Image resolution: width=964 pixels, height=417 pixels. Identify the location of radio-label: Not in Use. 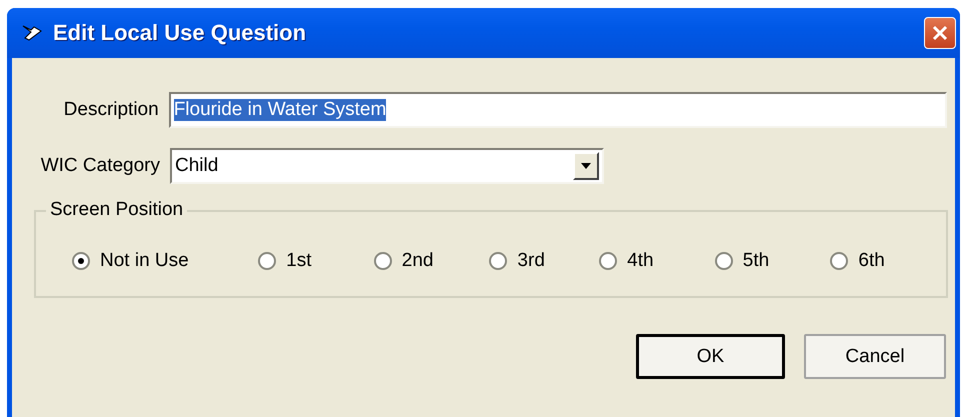
(144, 261).